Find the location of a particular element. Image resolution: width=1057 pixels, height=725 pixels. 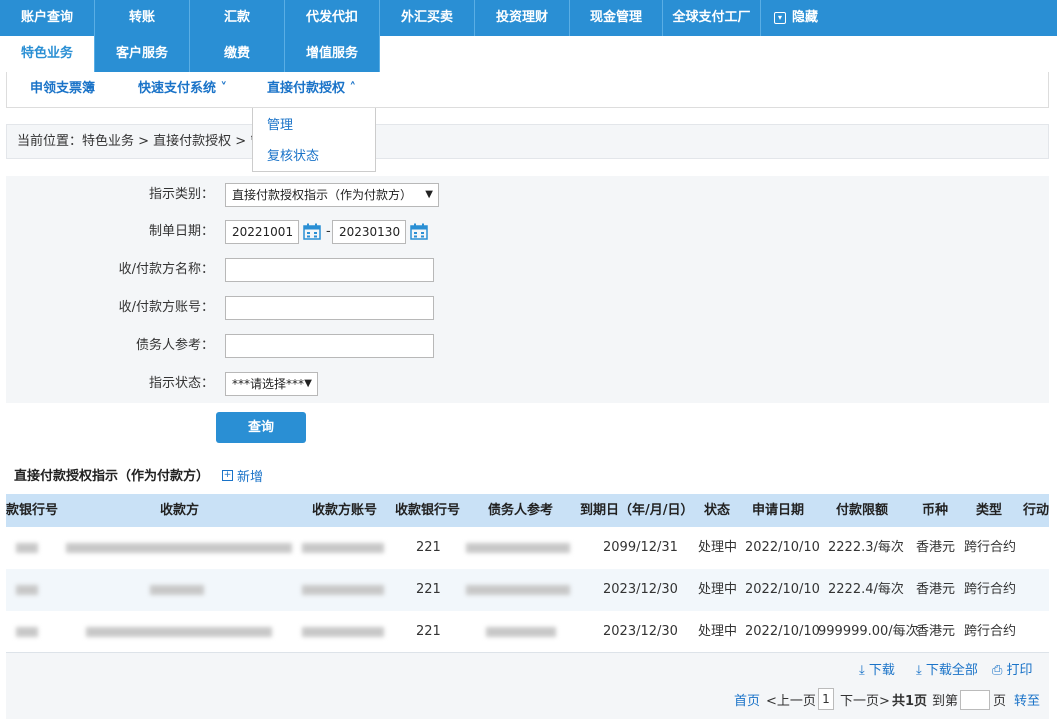

col-currency: 币种 is located at coordinates (935, 510).